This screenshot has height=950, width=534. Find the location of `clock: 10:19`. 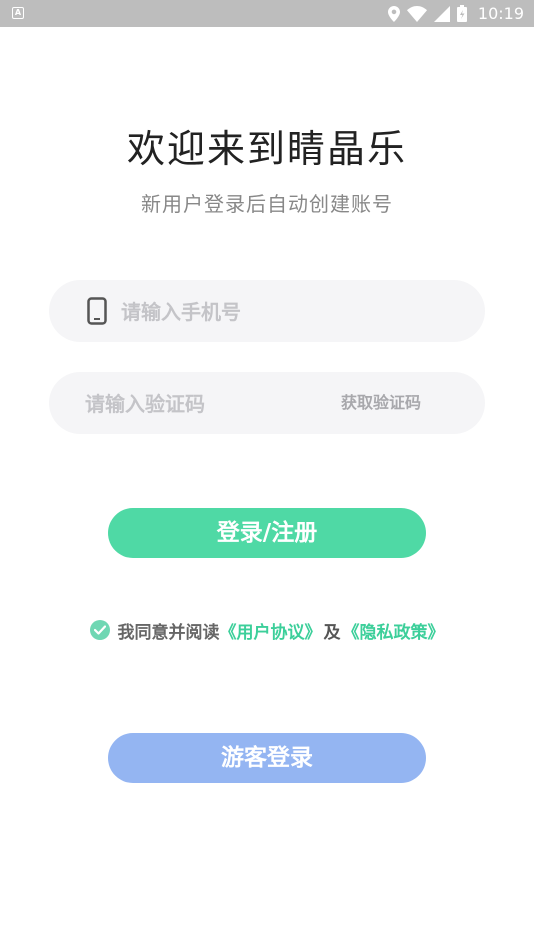

clock: 10:19 is located at coordinates (500, 13).